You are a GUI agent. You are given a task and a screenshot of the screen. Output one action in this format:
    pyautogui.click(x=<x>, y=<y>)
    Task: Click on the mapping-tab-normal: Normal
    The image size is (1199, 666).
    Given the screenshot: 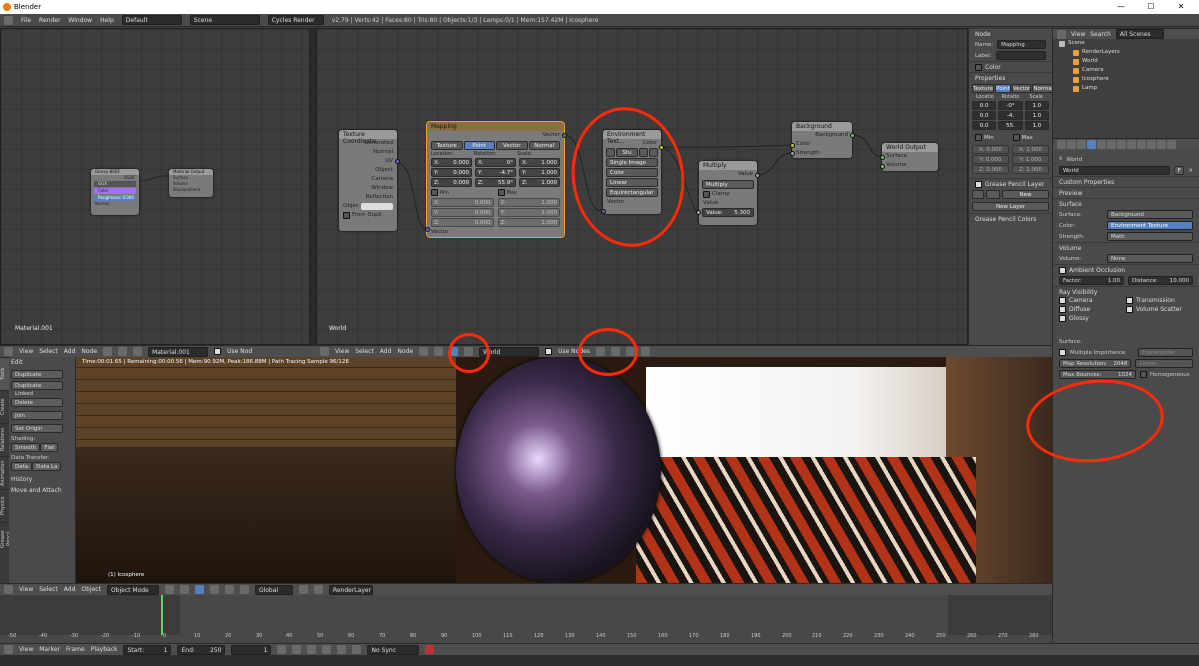 What is the action you would take?
    pyautogui.click(x=544, y=145)
    